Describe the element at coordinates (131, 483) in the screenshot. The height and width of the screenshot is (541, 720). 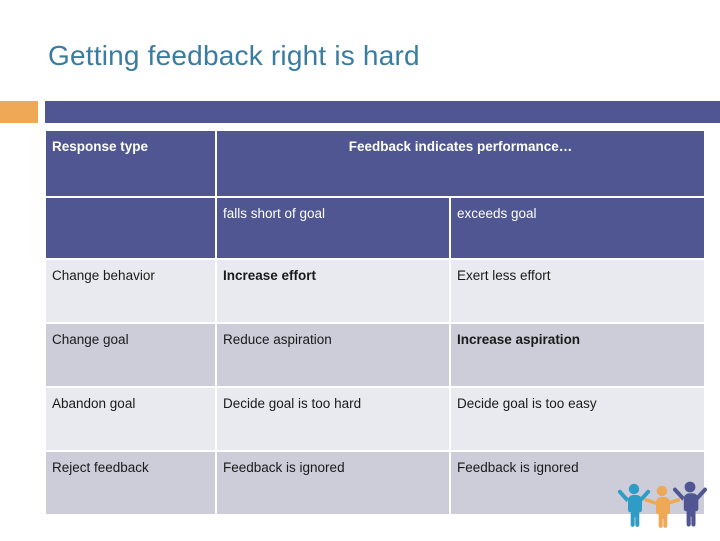
I see `cell-response-type: Reject feedback` at that location.